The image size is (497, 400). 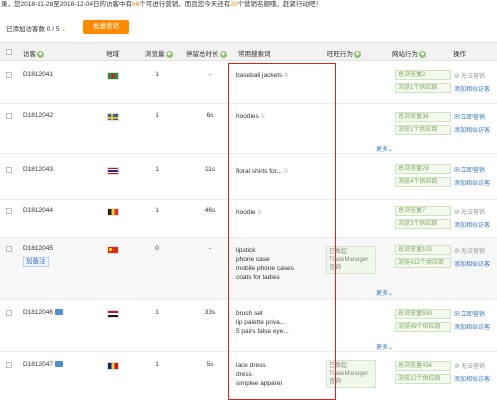 I want to click on toolbar: 已添加访客数 0 / 5 ⌄ 批量营销, so click(x=248, y=28).